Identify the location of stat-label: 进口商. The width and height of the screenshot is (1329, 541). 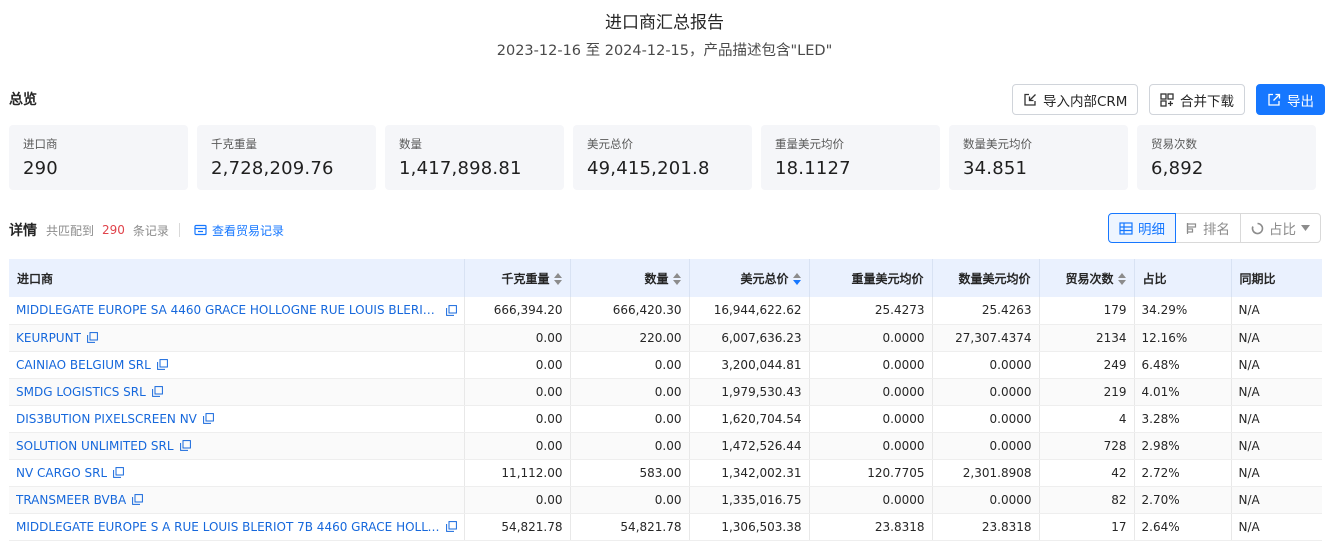
(40, 144).